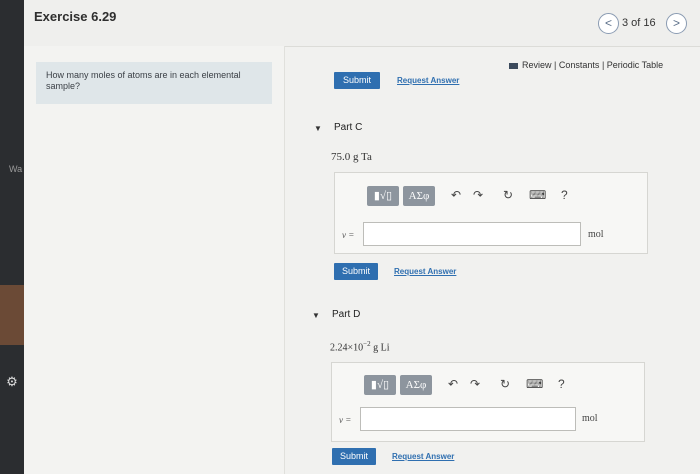 The width and height of the screenshot is (700, 474). What do you see at coordinates (423, 456) in the screenshot?
I see `part-d-request-answer-link: Request Answer` at bounding box center [423, 456].